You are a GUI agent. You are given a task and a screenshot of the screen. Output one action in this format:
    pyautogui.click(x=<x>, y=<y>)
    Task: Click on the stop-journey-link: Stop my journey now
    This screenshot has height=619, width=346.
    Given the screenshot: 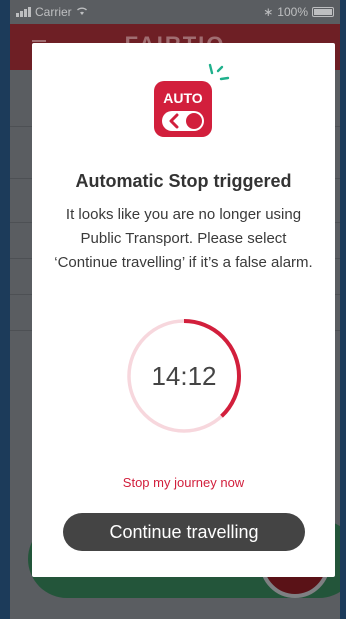 What is the action you would take?
    pyautogui.click(x=183, y=482)
    